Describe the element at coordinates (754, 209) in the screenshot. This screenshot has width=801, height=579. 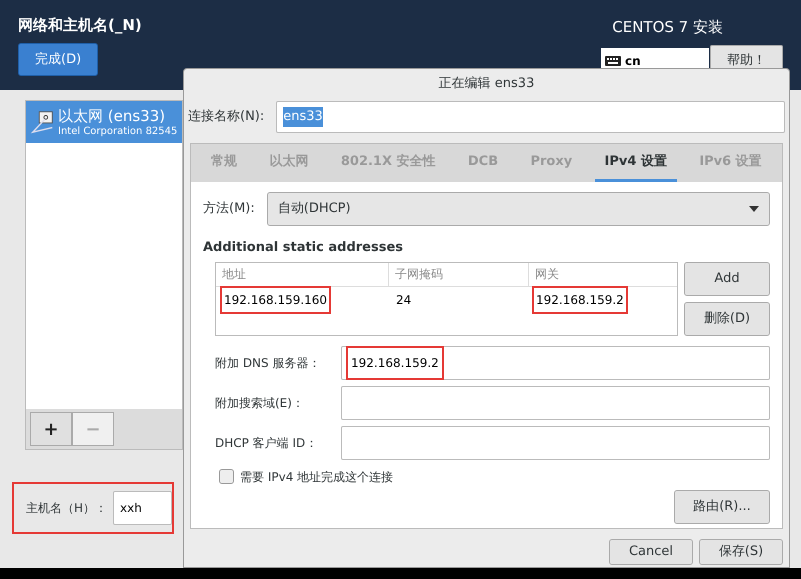
I see `dropdown-arrow-icon` at that location.